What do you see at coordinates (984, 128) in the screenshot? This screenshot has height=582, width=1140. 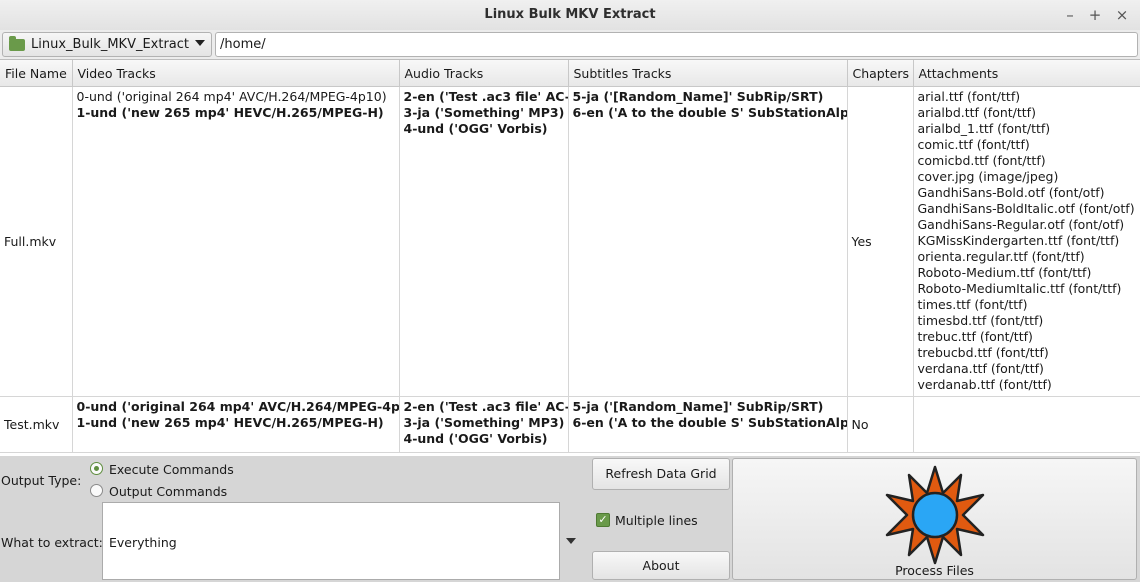 I see `attachment-line: arialbd_1.ttf (font/ttf)` at bounding box center [984, 128].